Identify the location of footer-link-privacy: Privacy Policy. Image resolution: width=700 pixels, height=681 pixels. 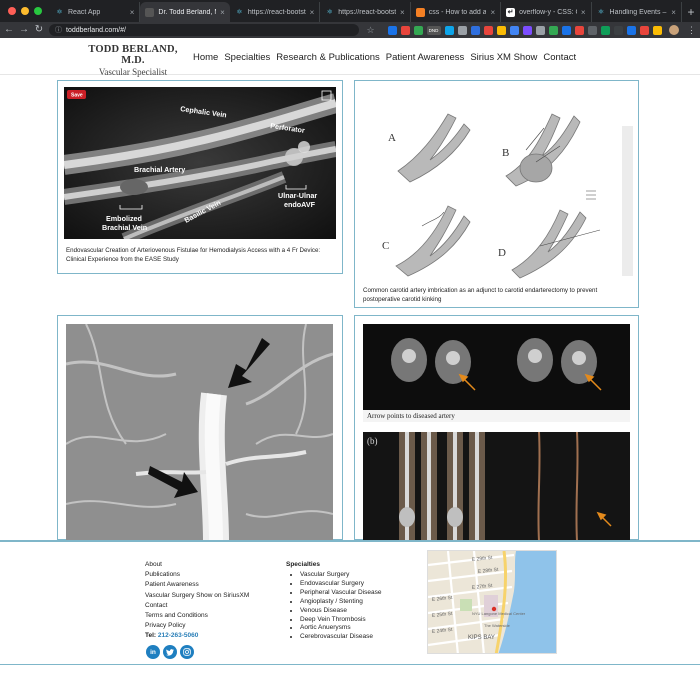
(197, 626).